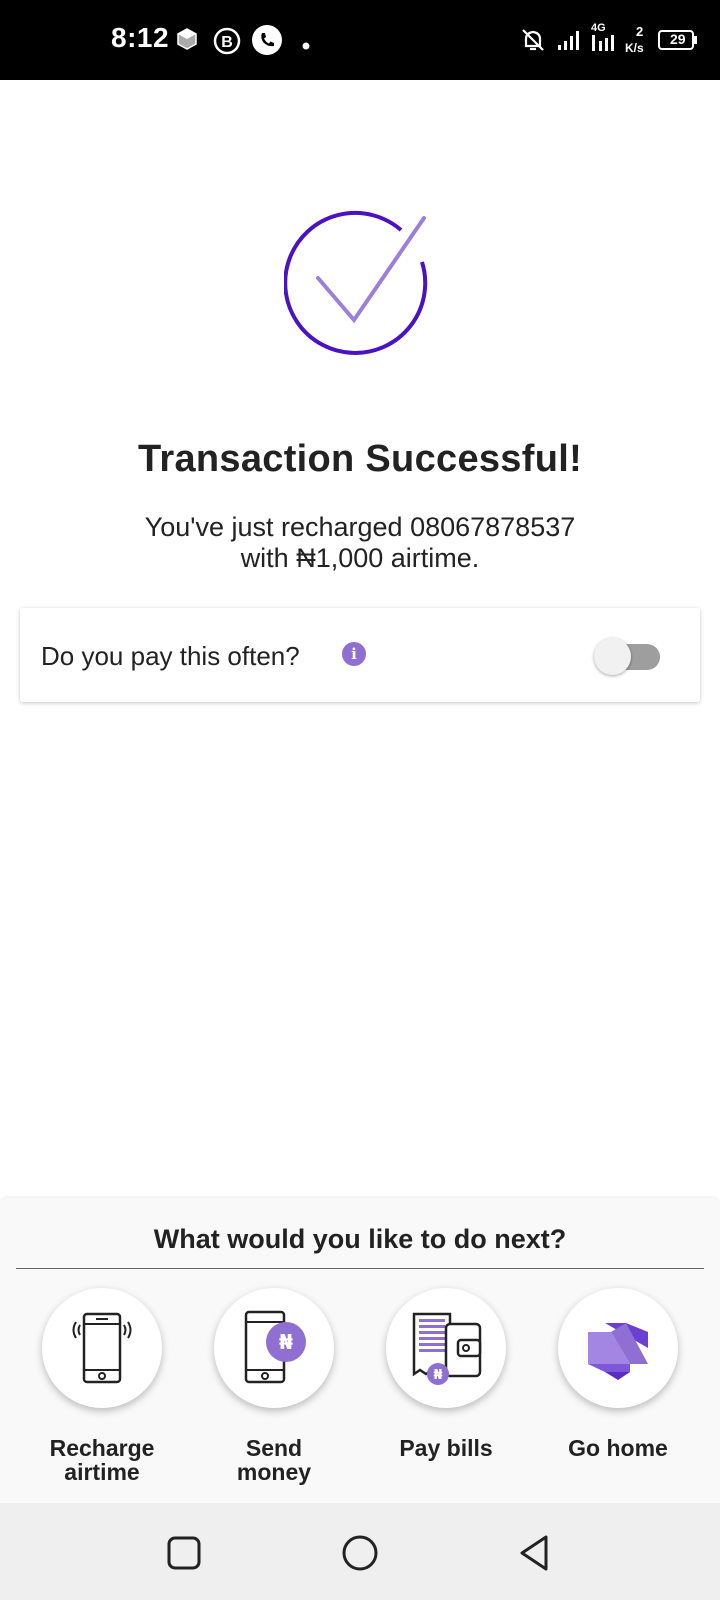  I want to click on action-label: Go home, so click(618, 1448).